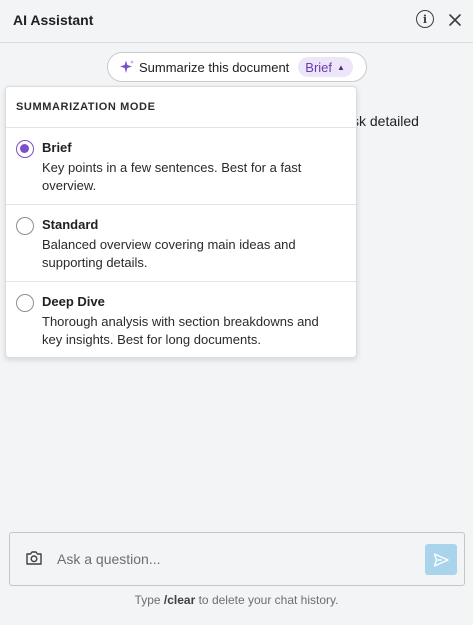 Image resolution: width=473 pixels, height=625 pixels. Describe the element at coordinates (267, 600) in the screenshot. I see `hint-suffix: to delete your chat history.` at that location.